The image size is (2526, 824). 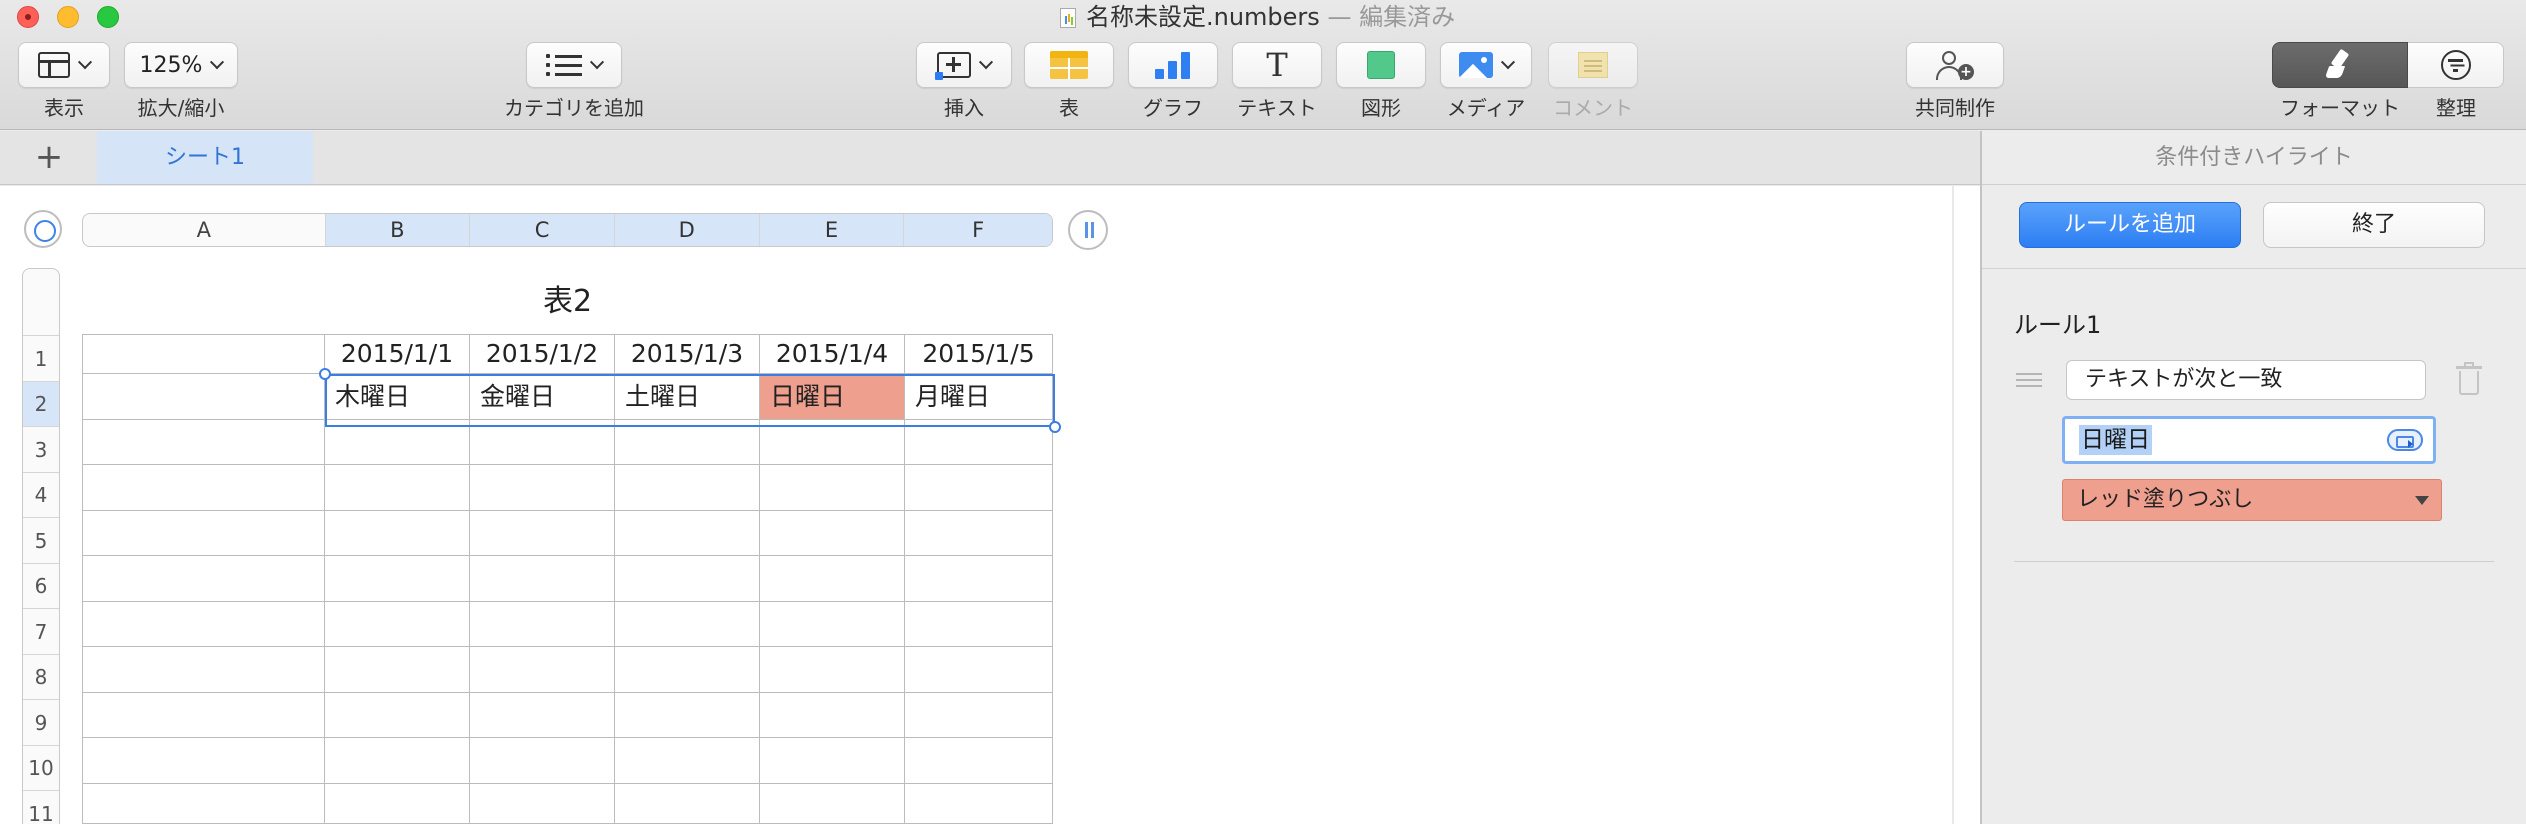 What do you see at coordinates (1381, 65) in the screenshot?
I see `shape-button` at bounding box center [1381, 65].